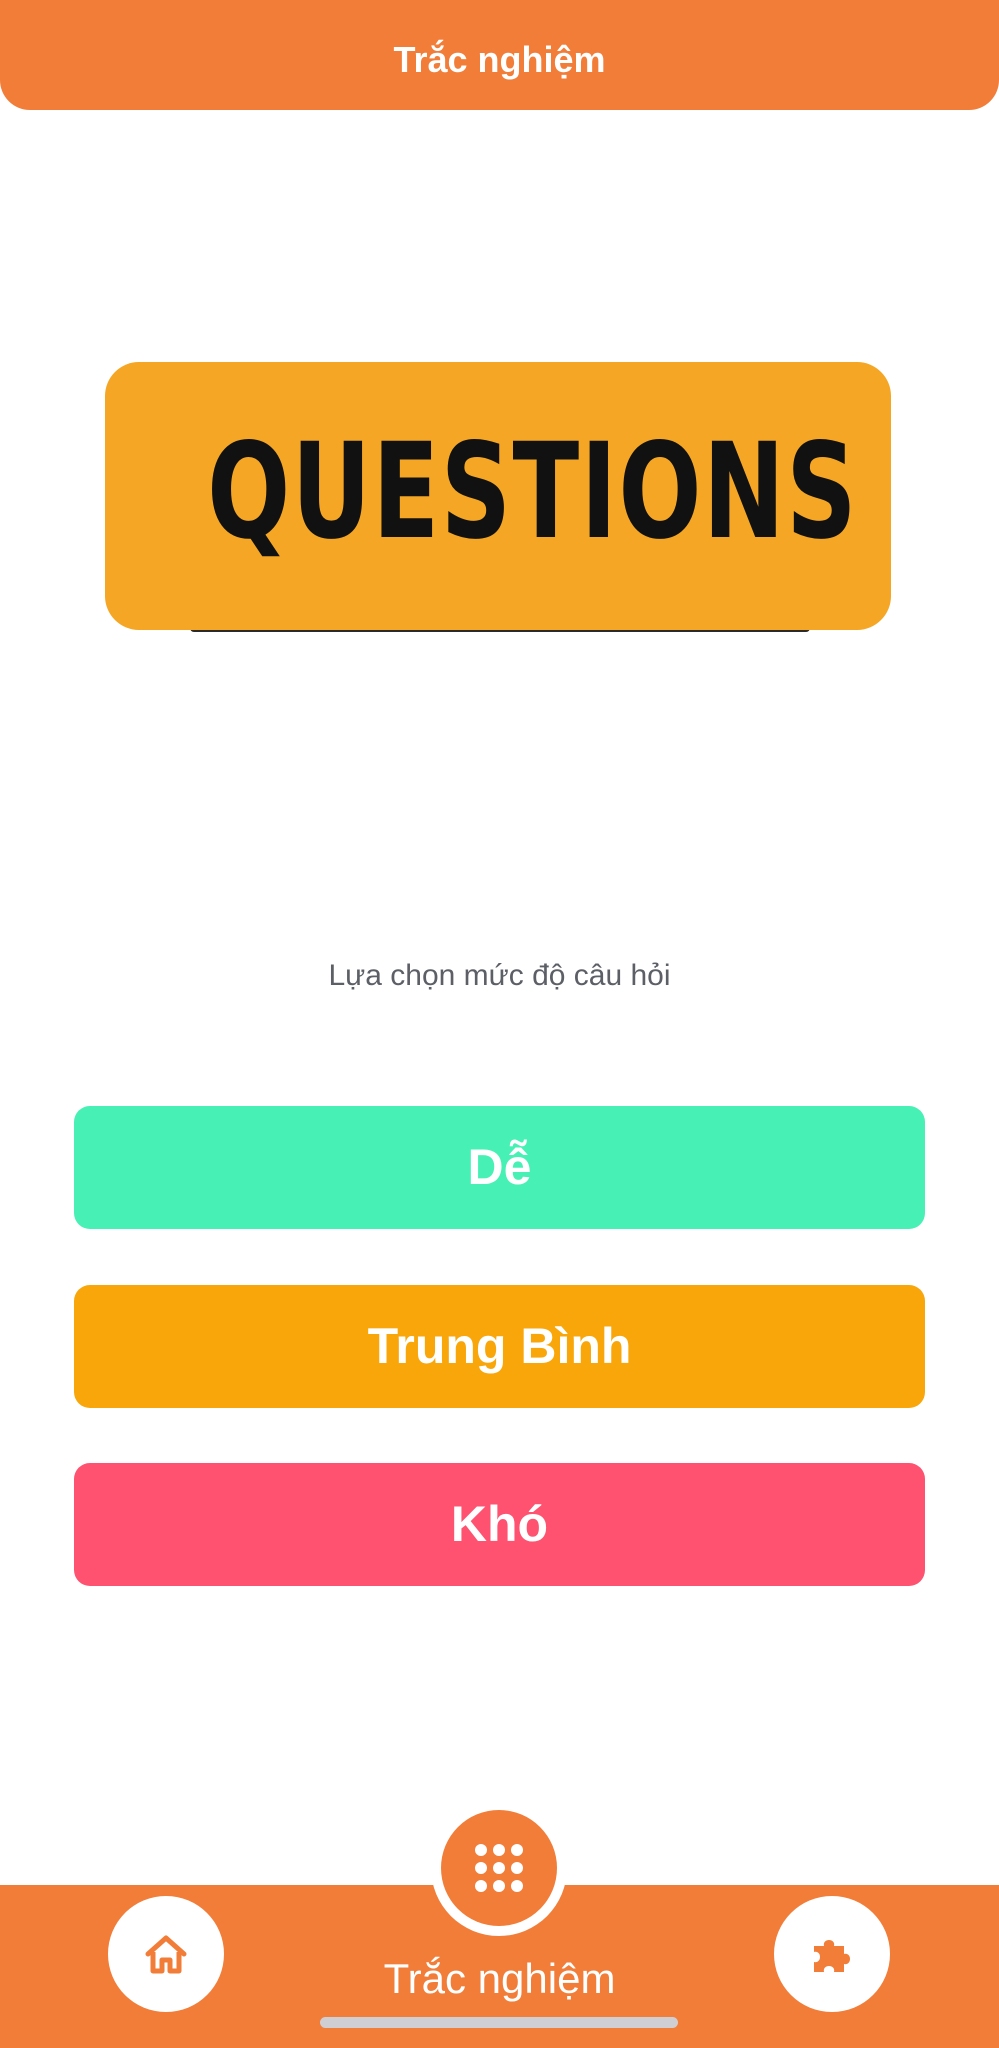  I want to click on center-tab-button, so click(499, 1868).